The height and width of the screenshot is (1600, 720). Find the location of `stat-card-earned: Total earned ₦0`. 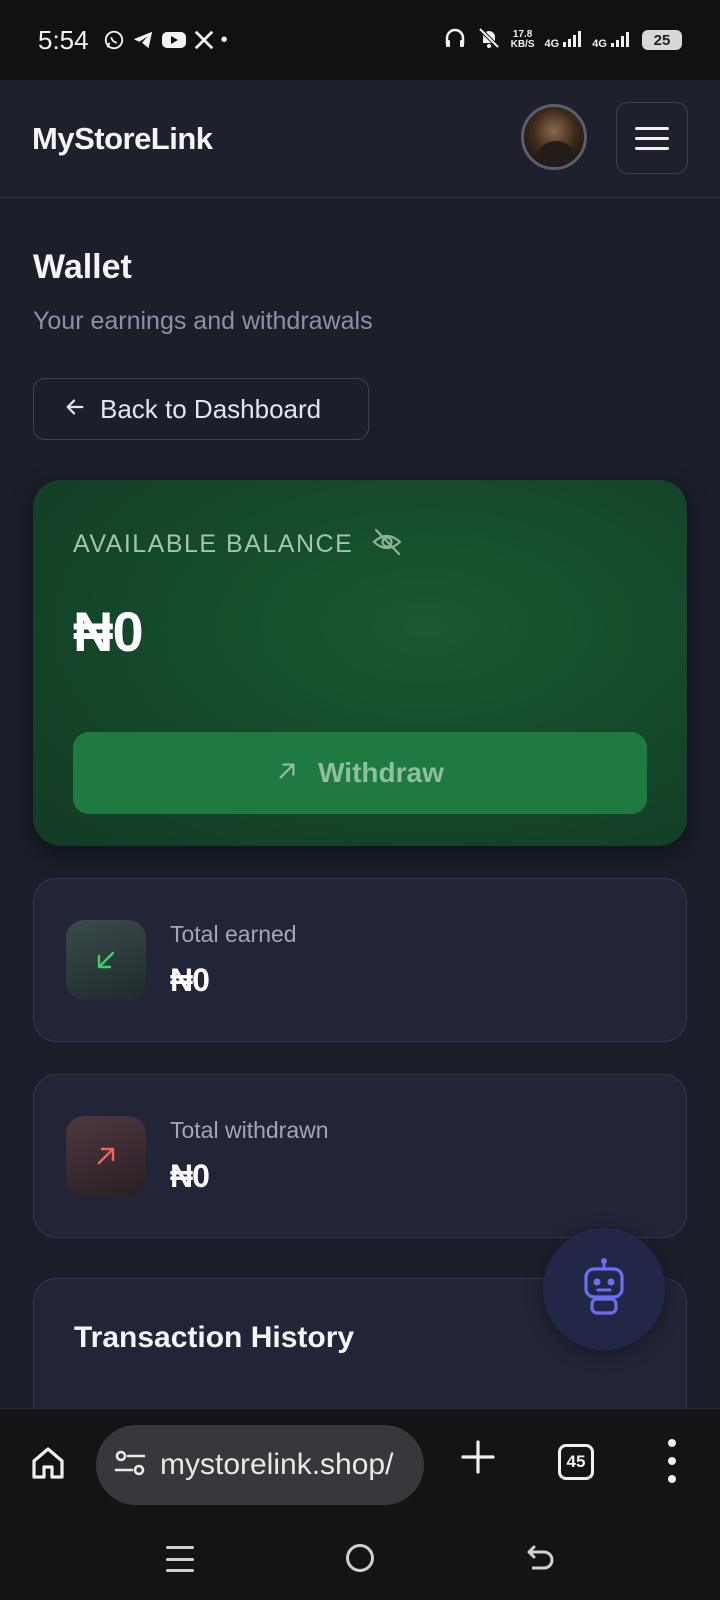

stat-card-earned: Total earned ₦0 is located at coordinates (360, 960).